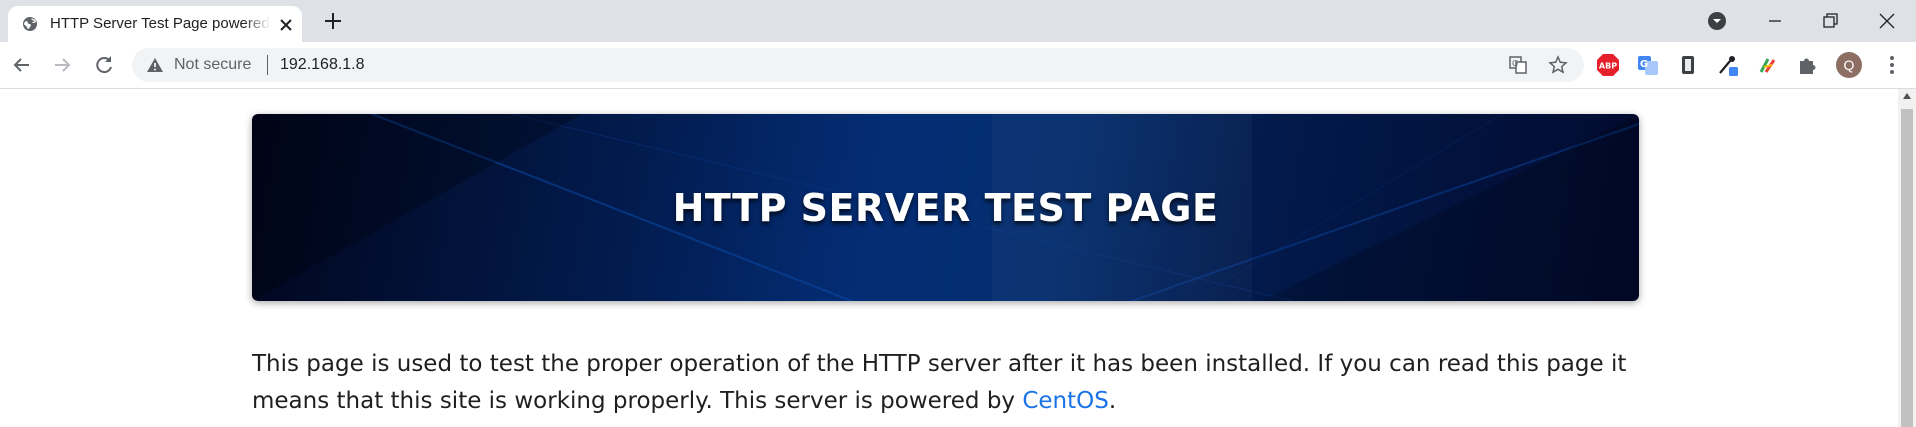  What do you see at coordinates (1887, 21) in the screenshot?
I see `close-window-icon` at bounding box center [1887, 21].